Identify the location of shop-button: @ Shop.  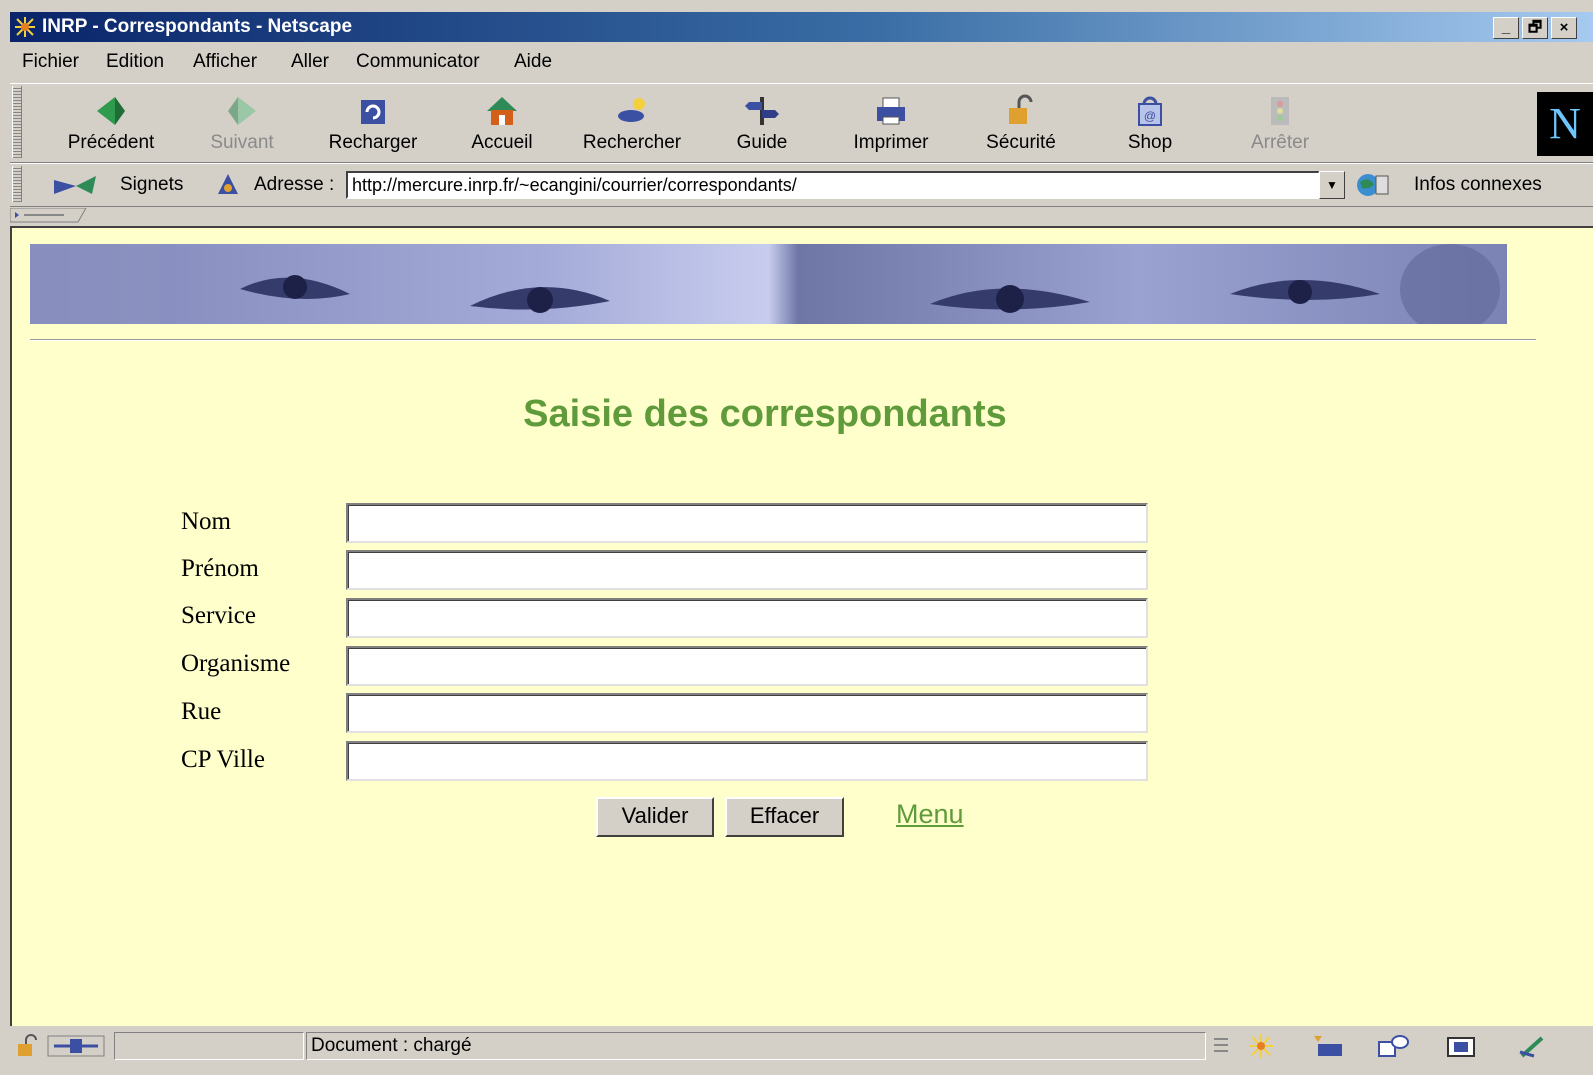
(1150, 123).